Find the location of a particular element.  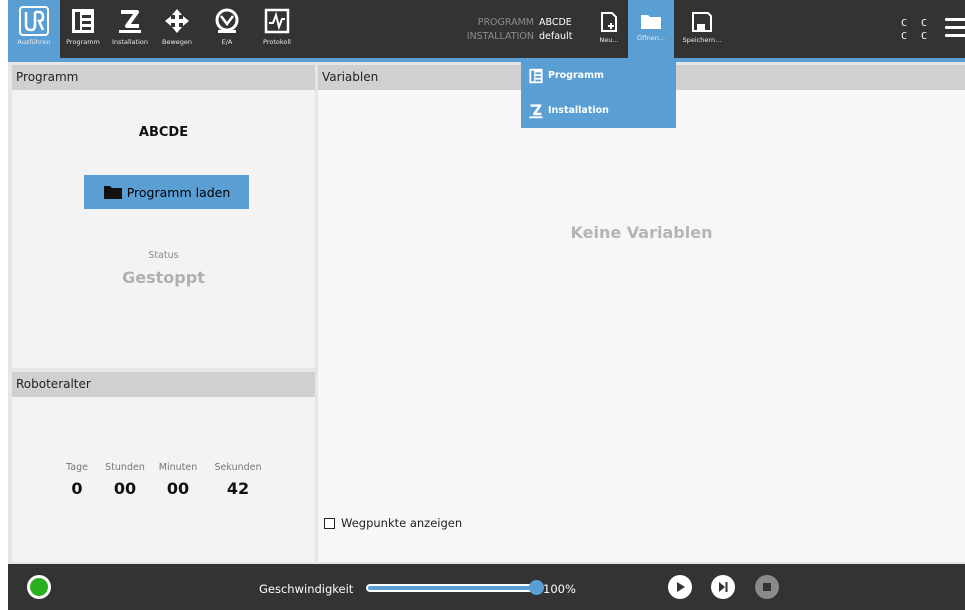

age-hours-value: 00 is located at coordinates (125, 488).